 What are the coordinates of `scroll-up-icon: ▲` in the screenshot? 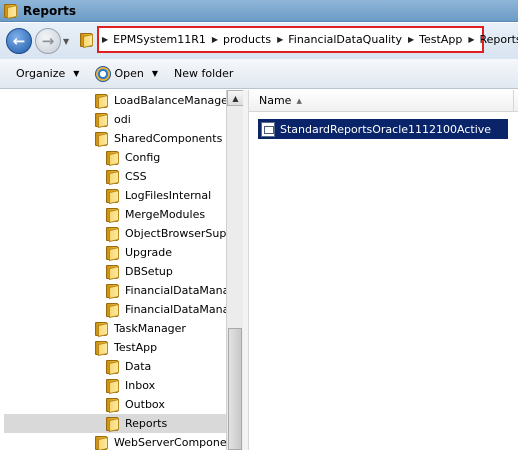 It's located at (235, 98).